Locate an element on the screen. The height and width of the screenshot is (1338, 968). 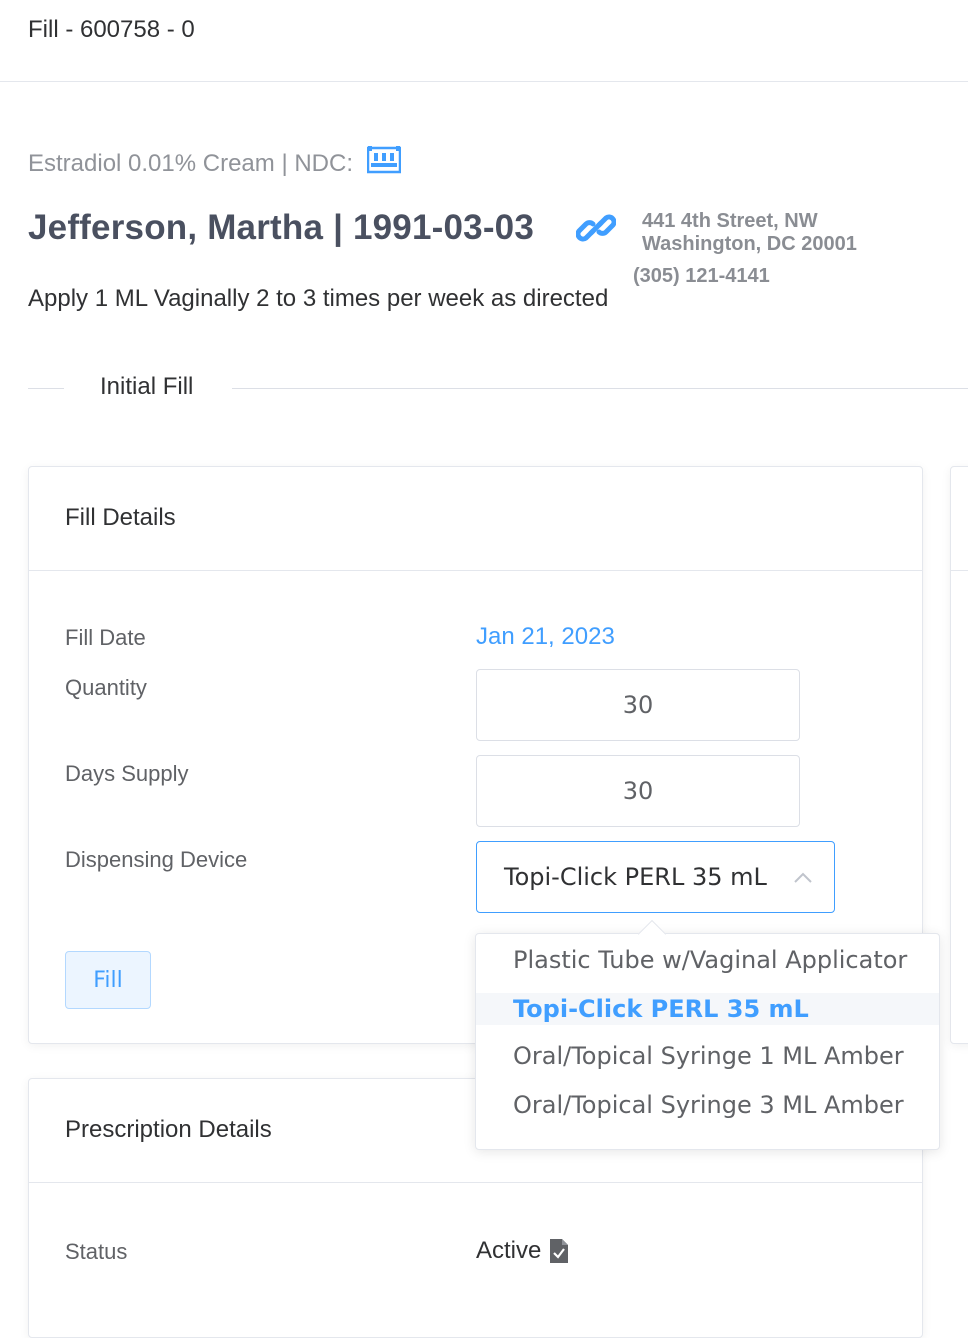
fill-date-label: Fill Date is located at coordinates (105, 637).